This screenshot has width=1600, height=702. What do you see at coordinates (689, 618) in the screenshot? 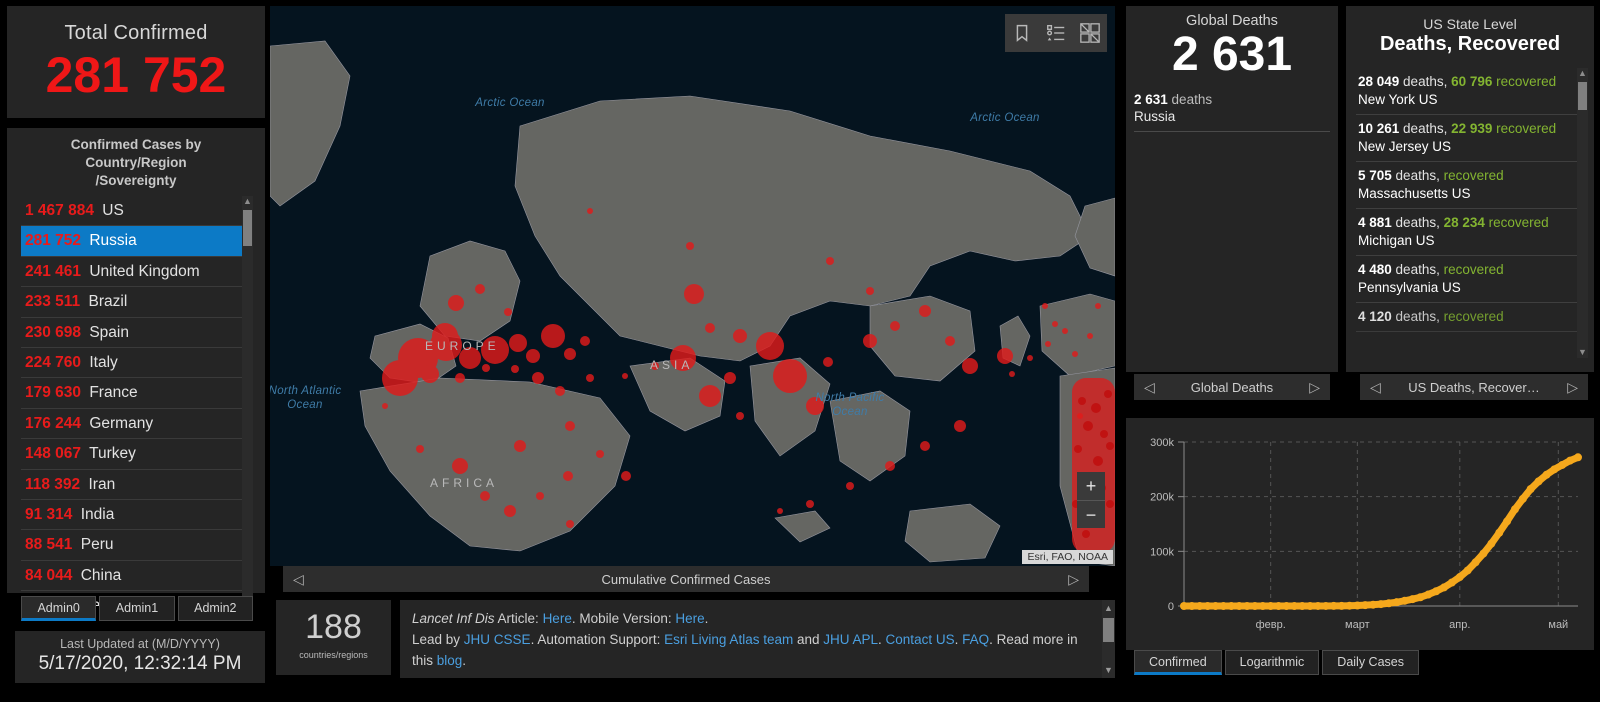
I see `link-here-mobile: Here` at bounding box center [689, 618].